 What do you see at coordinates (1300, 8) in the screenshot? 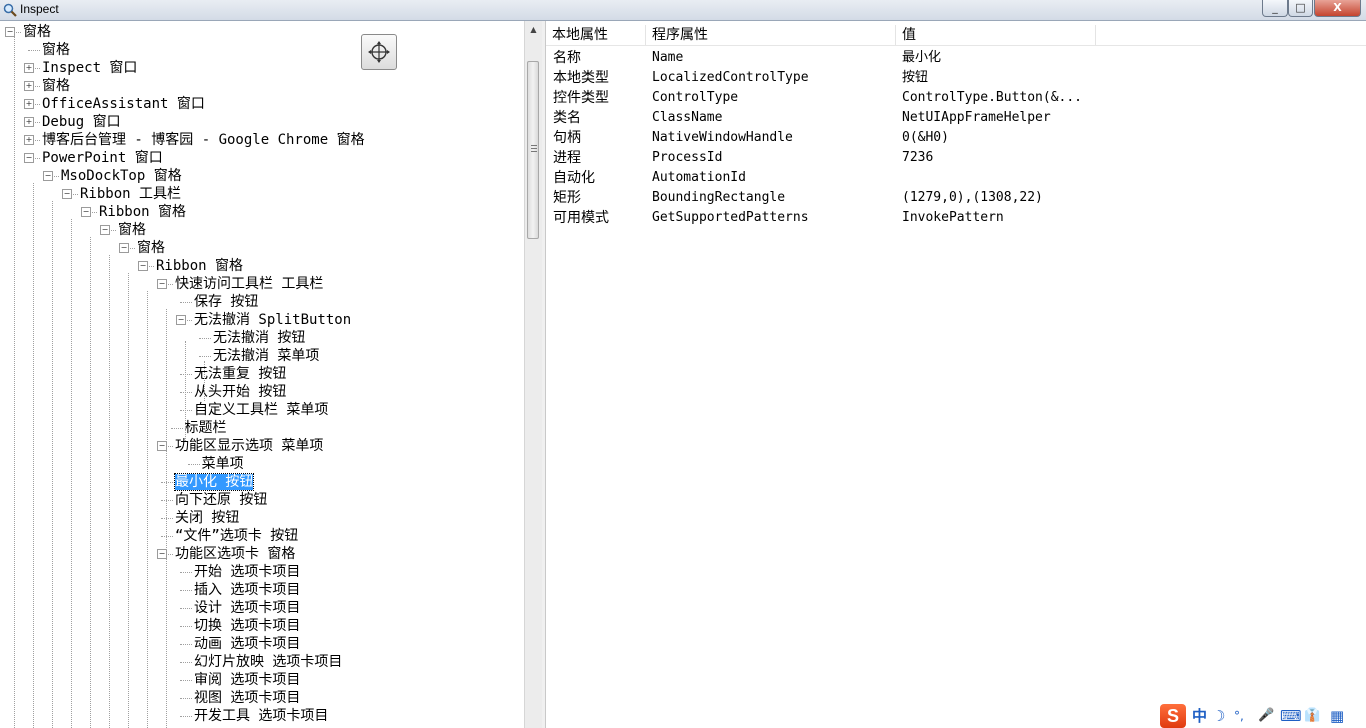
I see `maximize-button: □` at bounding box center [1300, 8].